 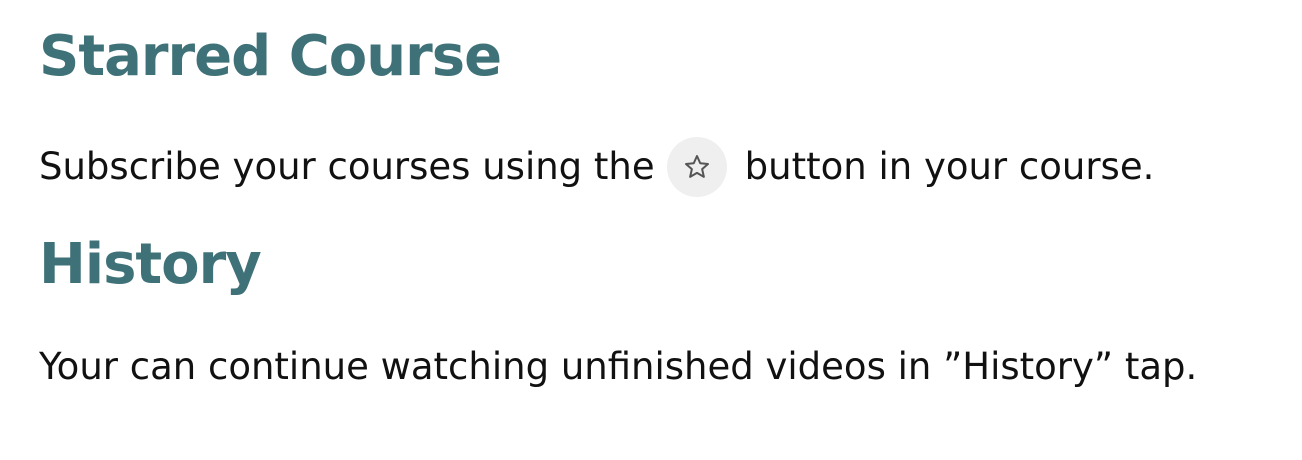 I want to click on star-outline-icon, so click(x=696, y=166).